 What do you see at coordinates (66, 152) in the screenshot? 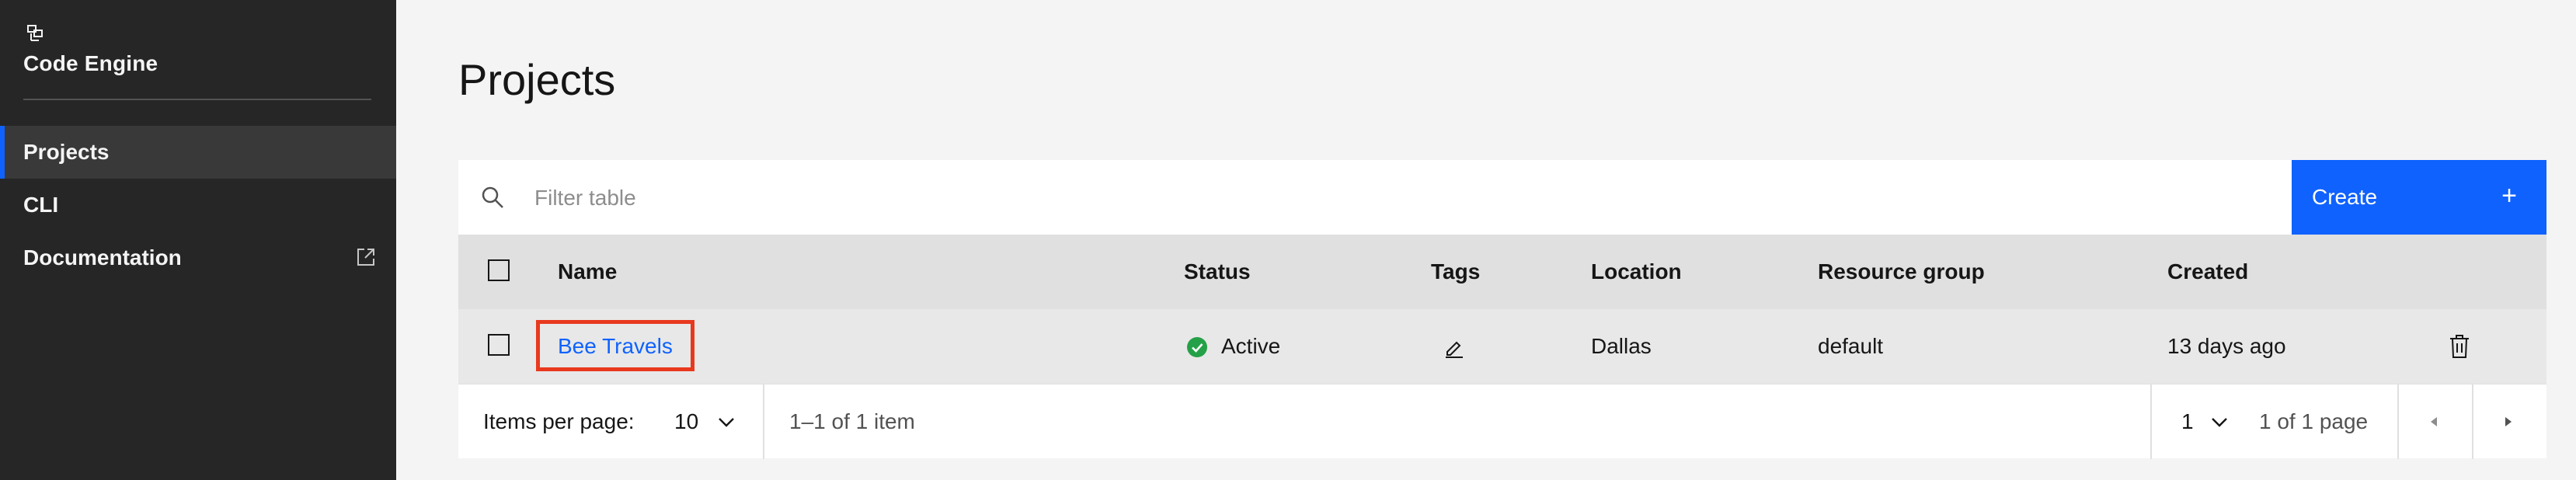
I see `sidebar-item-label: Projects` at bounding box center [66, 152].